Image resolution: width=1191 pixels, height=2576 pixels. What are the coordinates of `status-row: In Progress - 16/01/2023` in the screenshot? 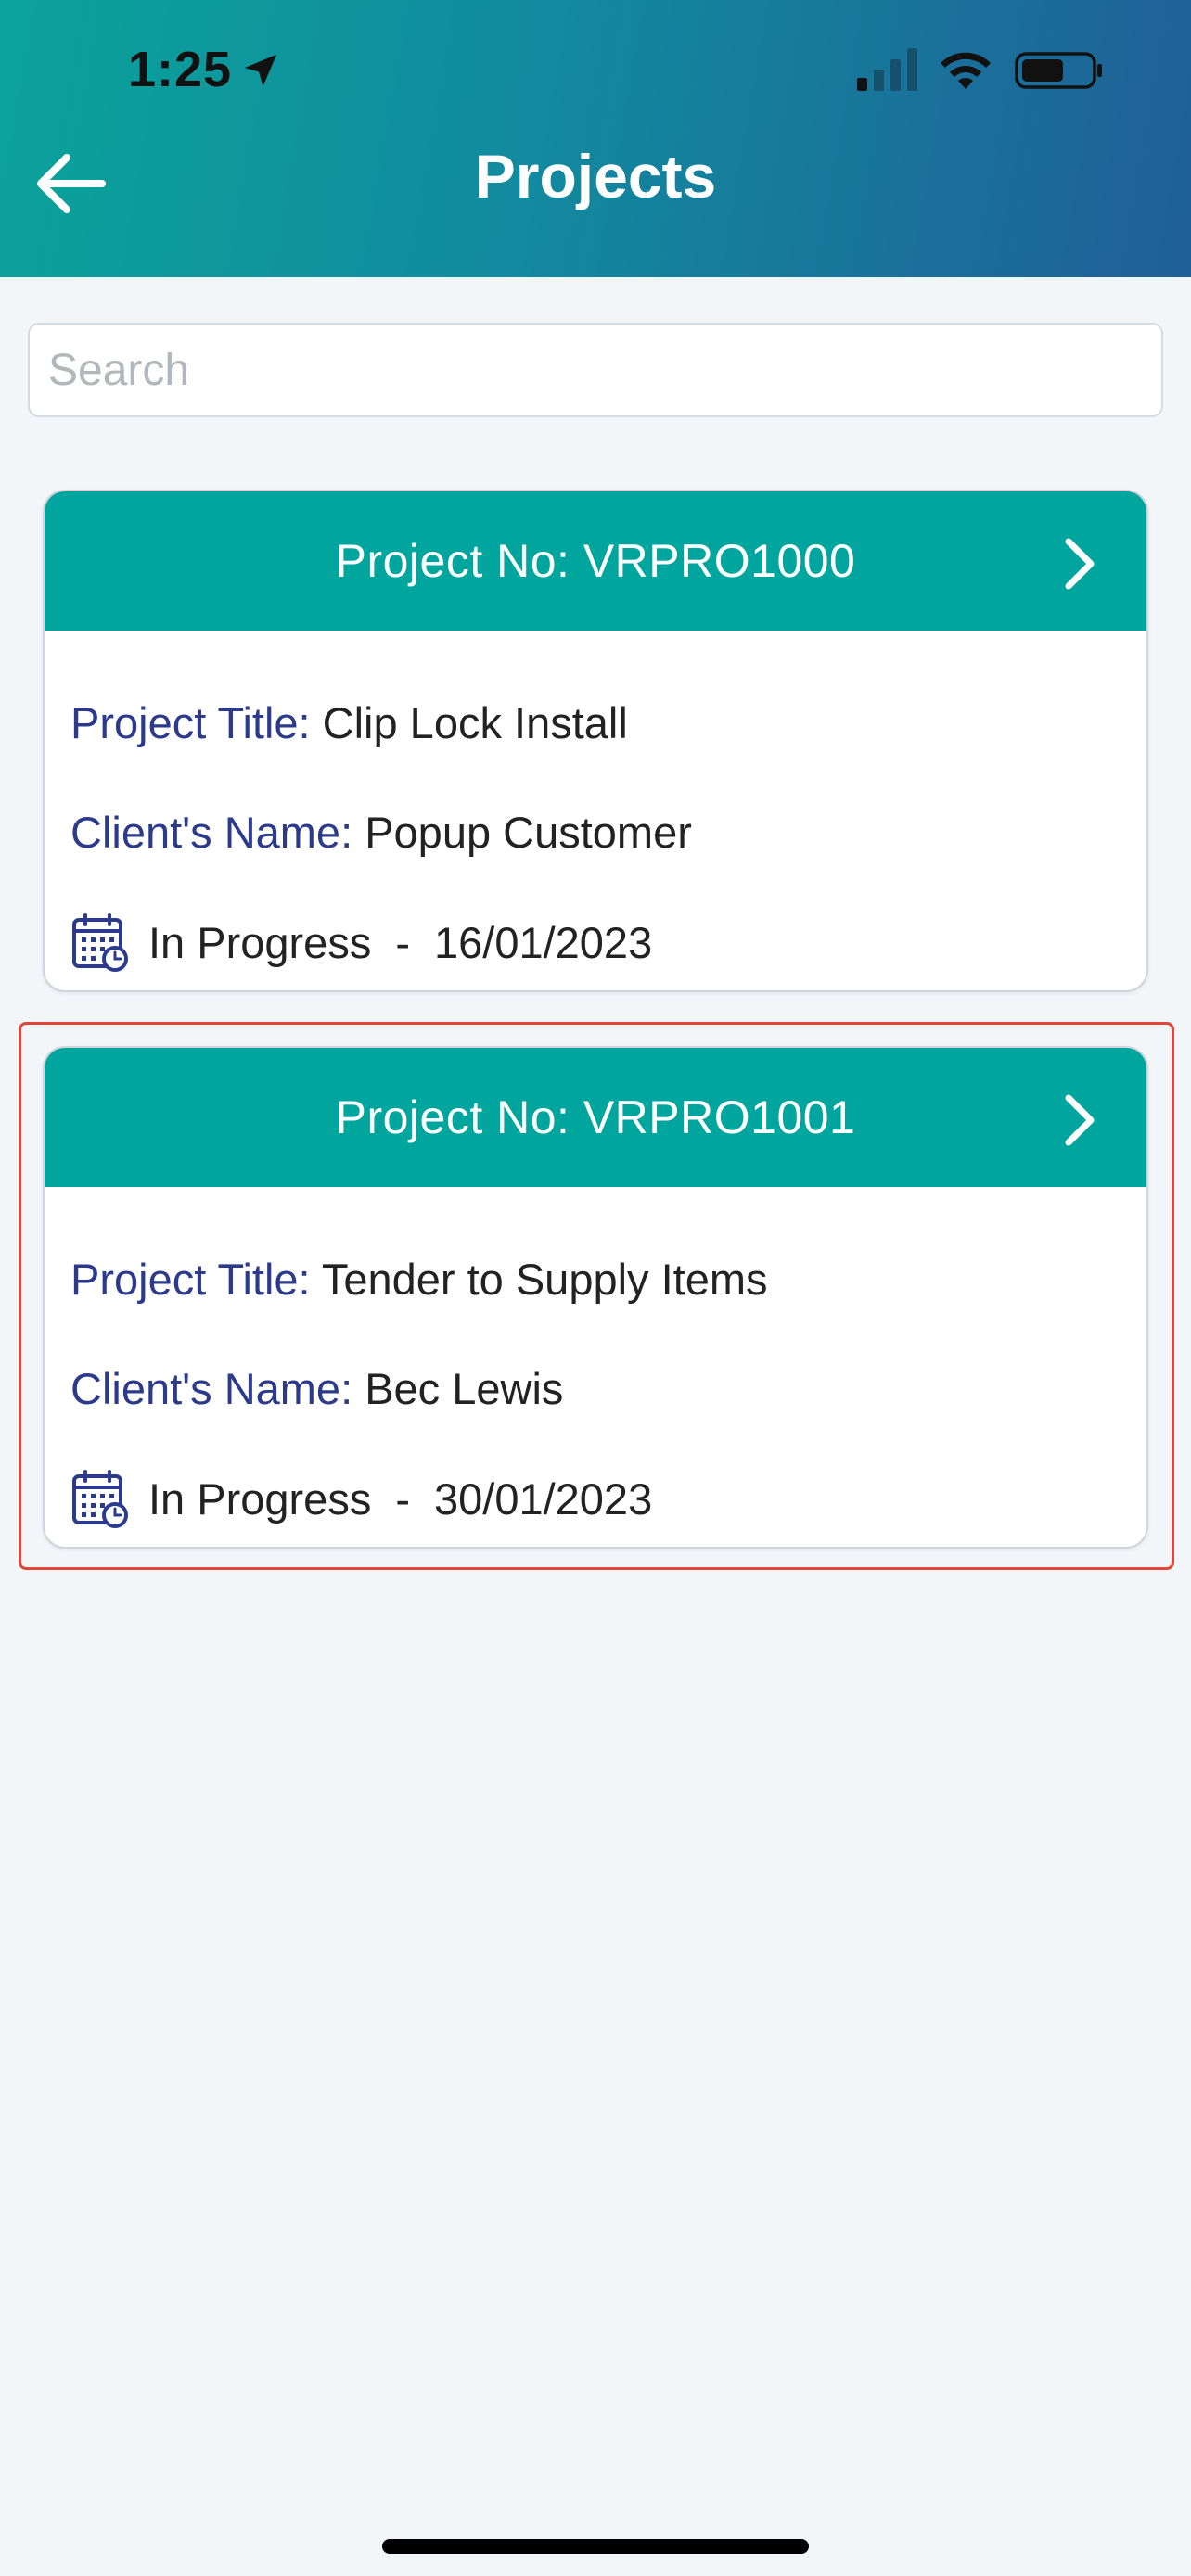 It's located at (361, 942).